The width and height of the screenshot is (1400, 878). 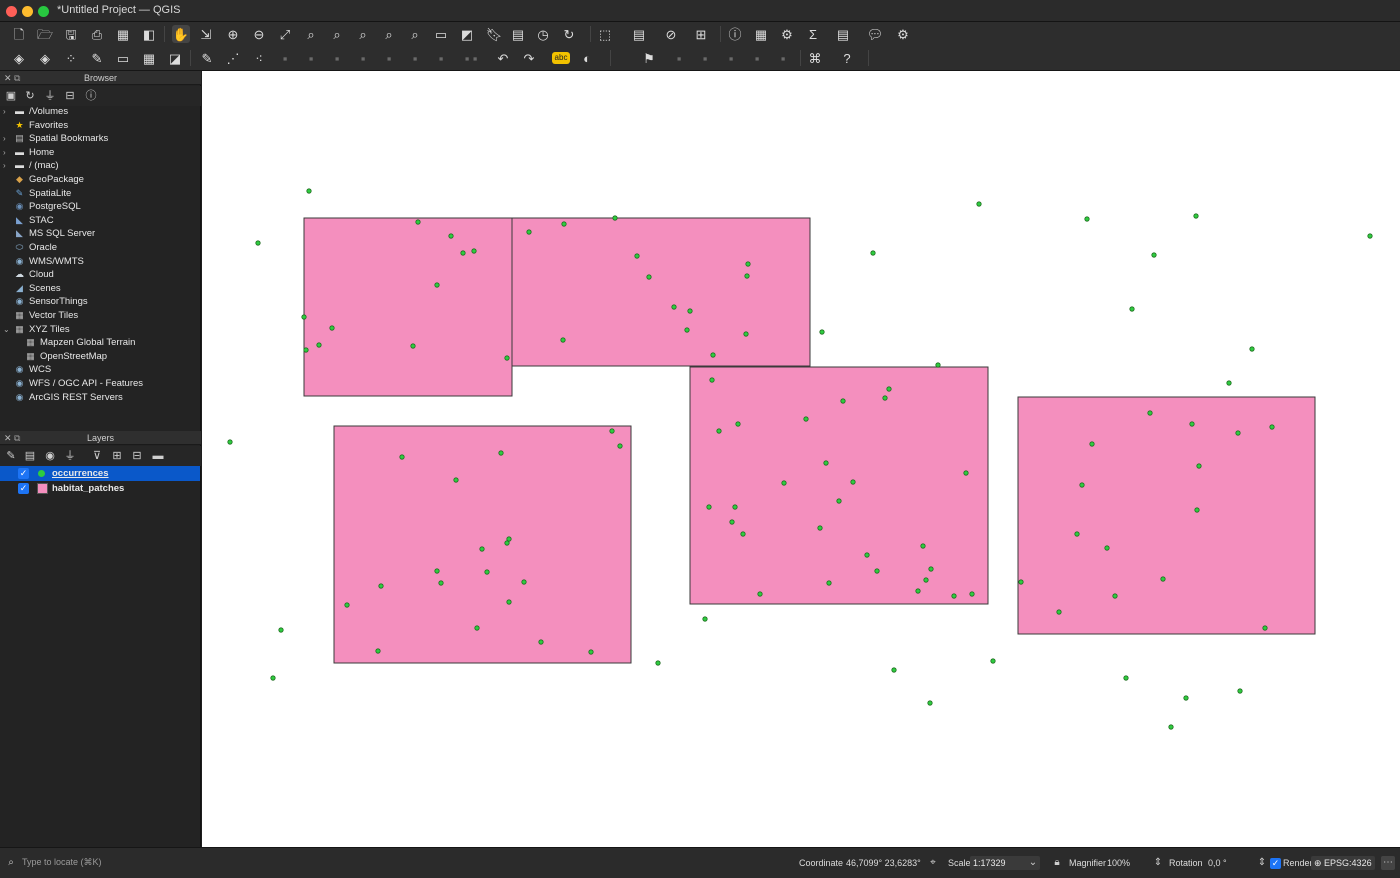 I want to click on data-source-manager-icon: ◈, so click(x=19, y=58).